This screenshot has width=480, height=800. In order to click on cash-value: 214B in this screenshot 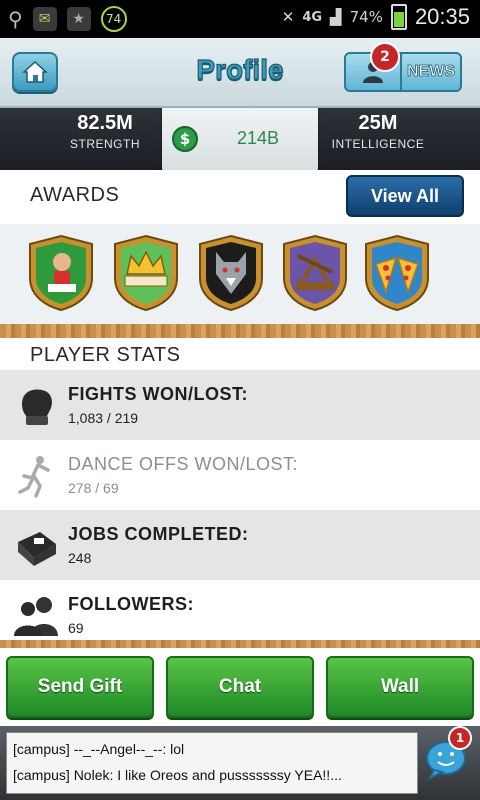, I will do `click(258, 138)`.